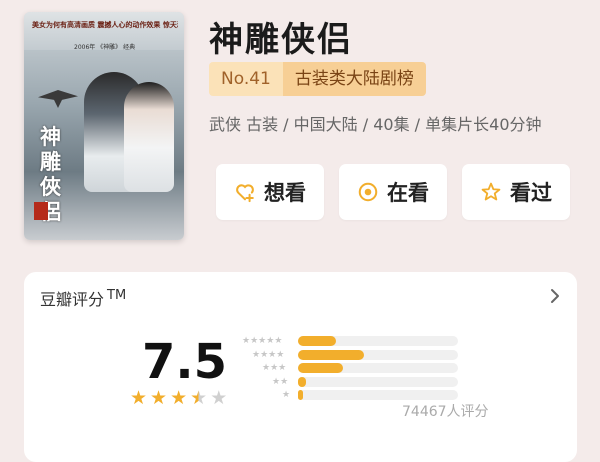 This screenshot has width=600, height=462. What do you see at coordinates (531, 193) in the screenshot?
I see `watched-label: 看过` at bounding box center [531, 193].